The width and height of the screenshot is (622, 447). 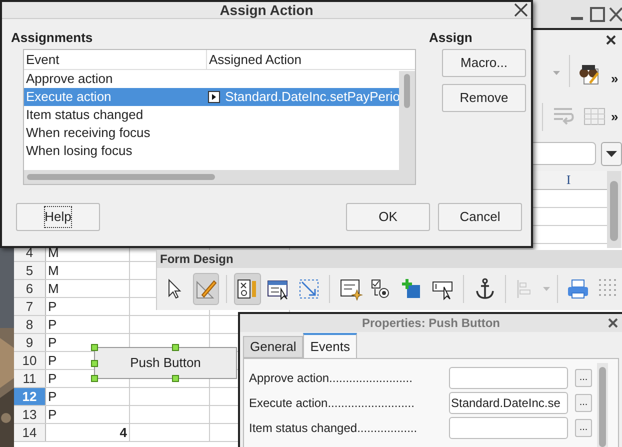 What do you see at coordinates (30, 342) in the screenshot?
I see `row-header: 9` at bounding box center [30, 342].